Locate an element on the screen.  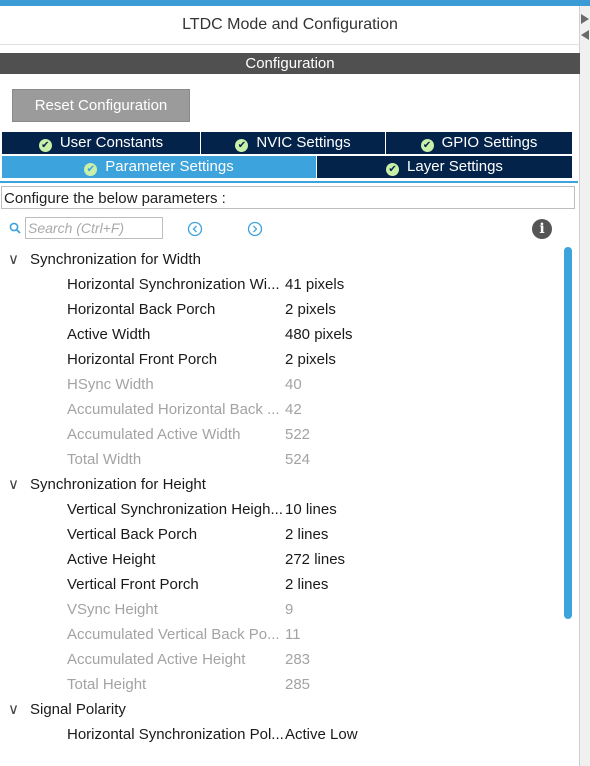
group-label: Signal Polarity is located at coordinates (78, 709).